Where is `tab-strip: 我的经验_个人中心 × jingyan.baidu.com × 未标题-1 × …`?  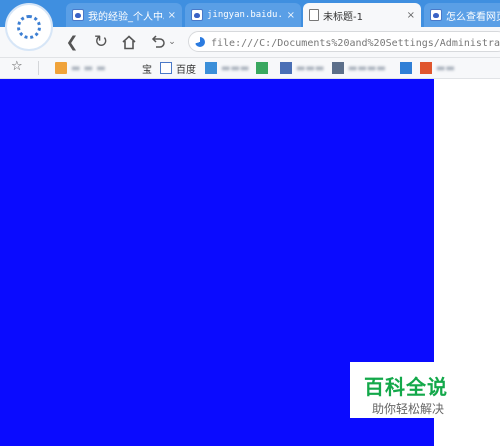
tab-strip: 我的经验_个人中心 × jingyan.baidu.com × 未标题-1 × … is located at coordinates (250, 13).